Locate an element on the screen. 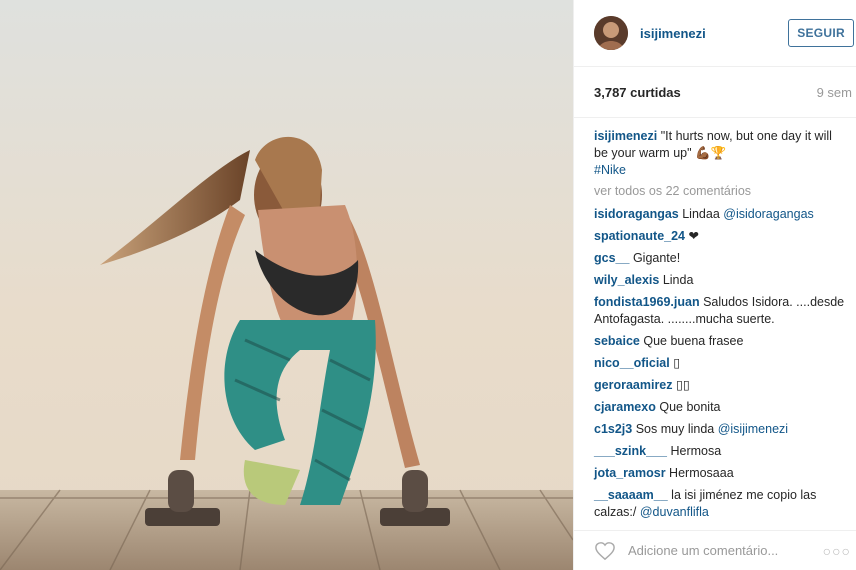 This screenshot has width=856, height=570. caption-hashtag: #Nike is located at coordinates (720, 170).